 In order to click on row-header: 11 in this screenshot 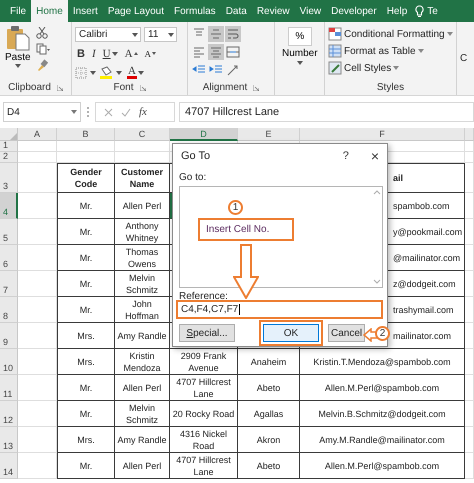, I will do `click(9, 388)`.